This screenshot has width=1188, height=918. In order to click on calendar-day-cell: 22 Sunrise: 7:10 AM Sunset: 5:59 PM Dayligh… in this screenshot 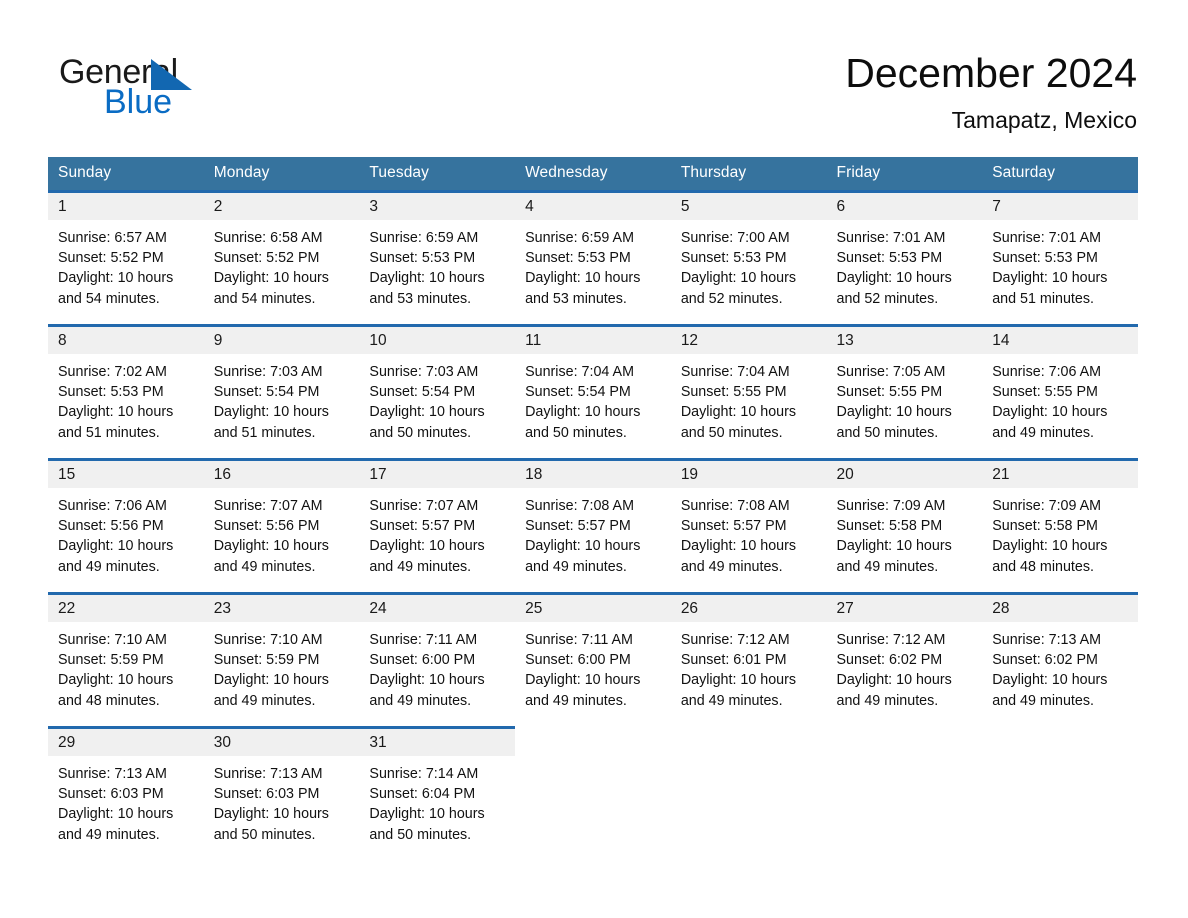, I will do `click(126, 660)`.